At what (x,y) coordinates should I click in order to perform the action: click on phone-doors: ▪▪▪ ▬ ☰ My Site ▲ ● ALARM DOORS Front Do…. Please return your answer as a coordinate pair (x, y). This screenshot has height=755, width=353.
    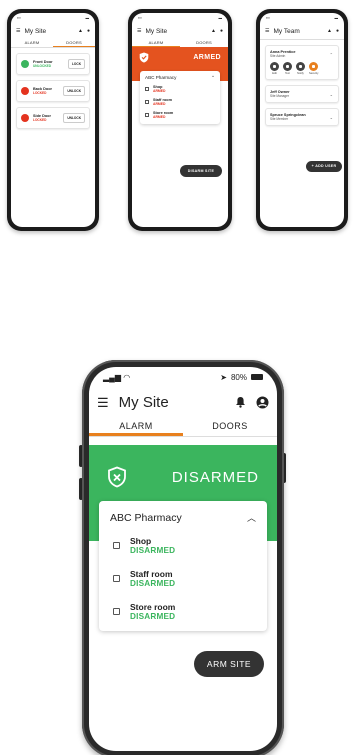
    Looking at the image, I should click on (53, 120).